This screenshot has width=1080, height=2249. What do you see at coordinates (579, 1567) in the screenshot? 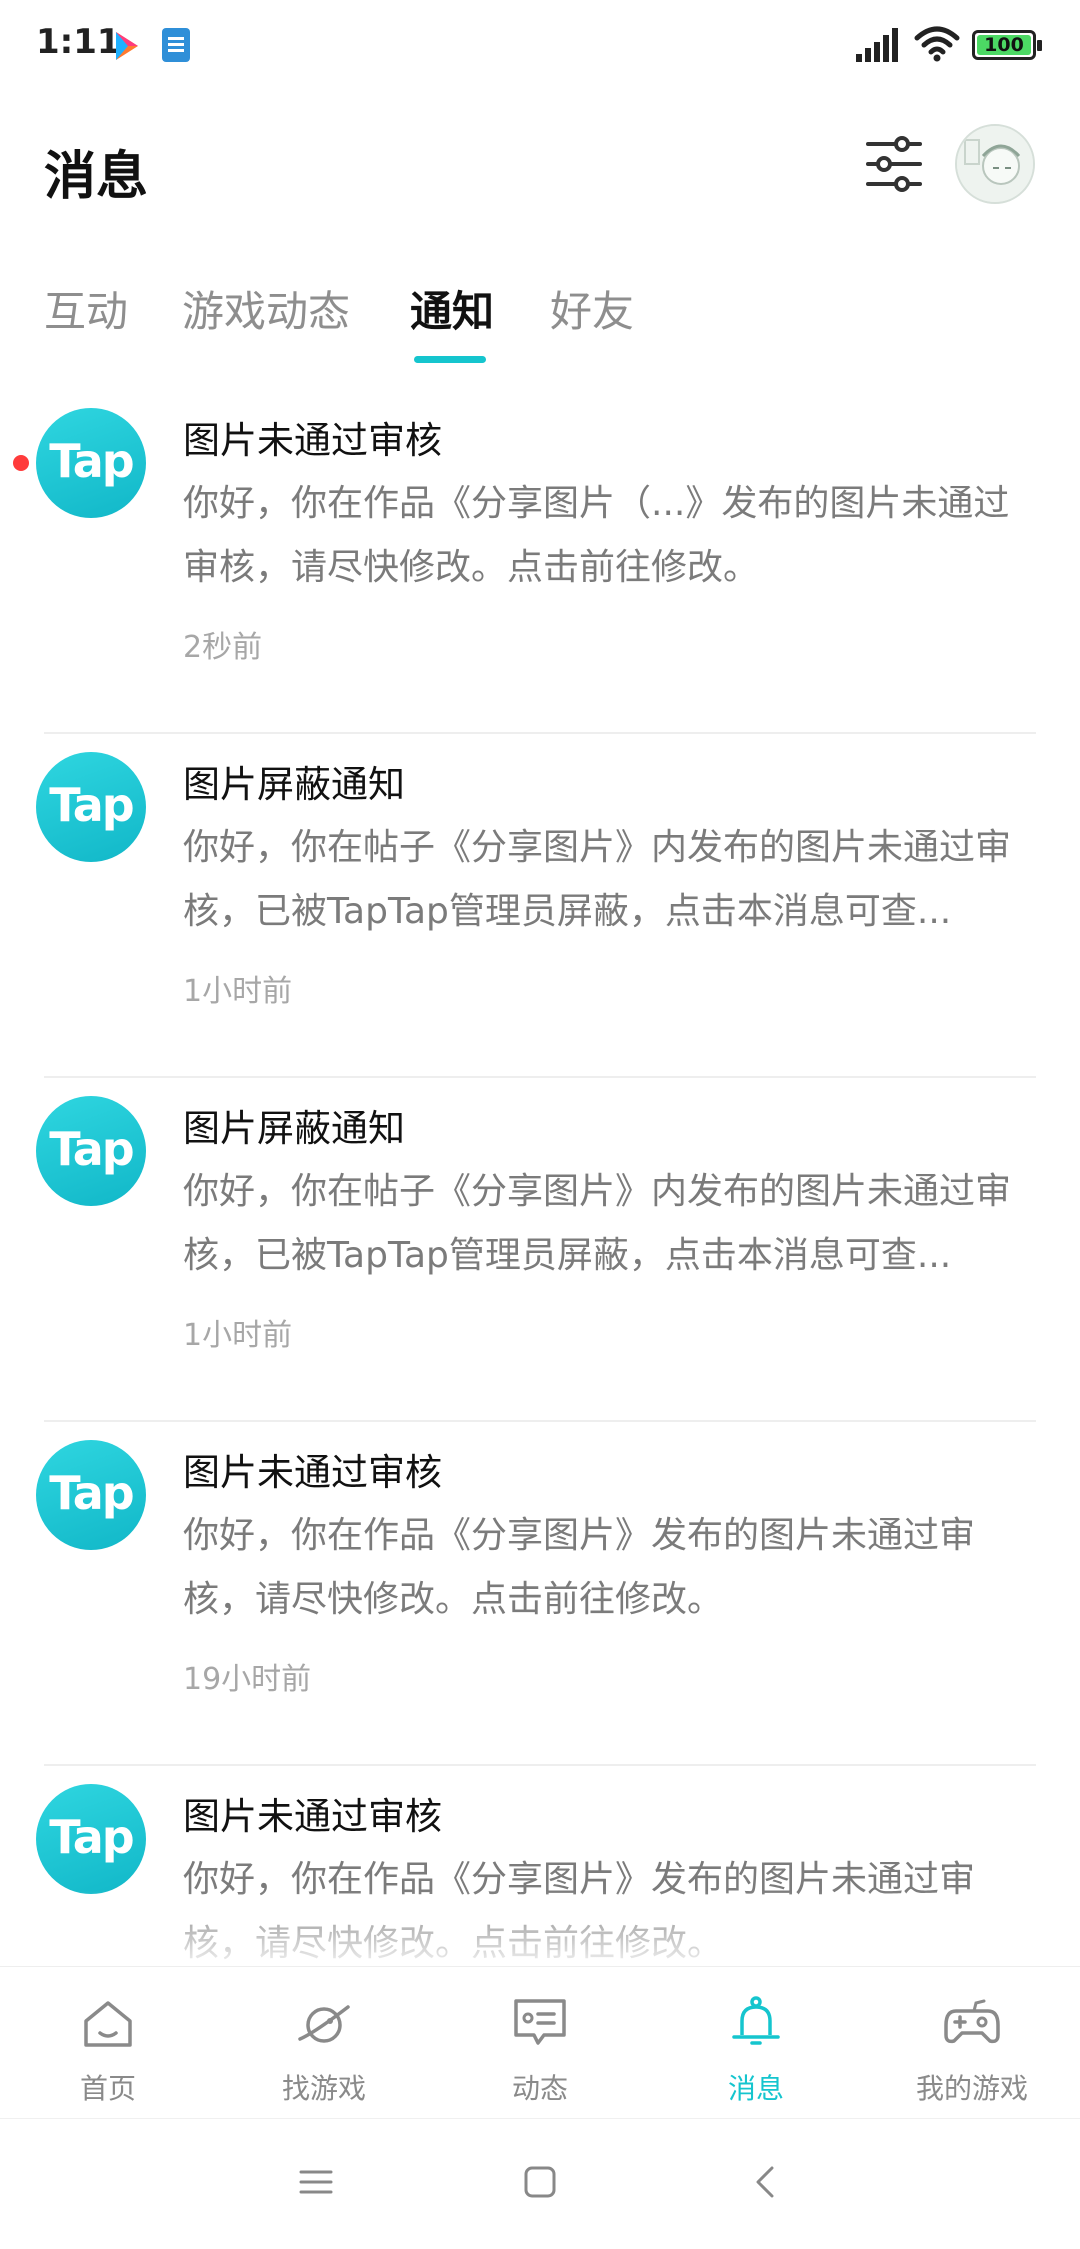
I see `notification-body: 你好，你在作品《分享图片》发布的图片未通过审核，请尽快修改。点击前往修改。` at bounding box center [579, 1567].